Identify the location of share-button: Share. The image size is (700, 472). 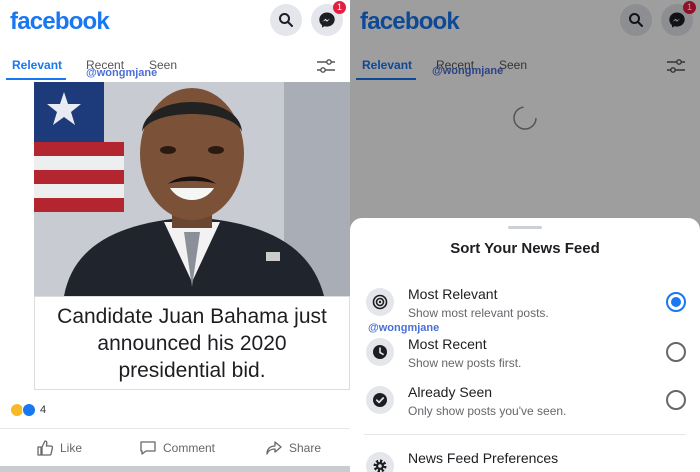
(293, 448).